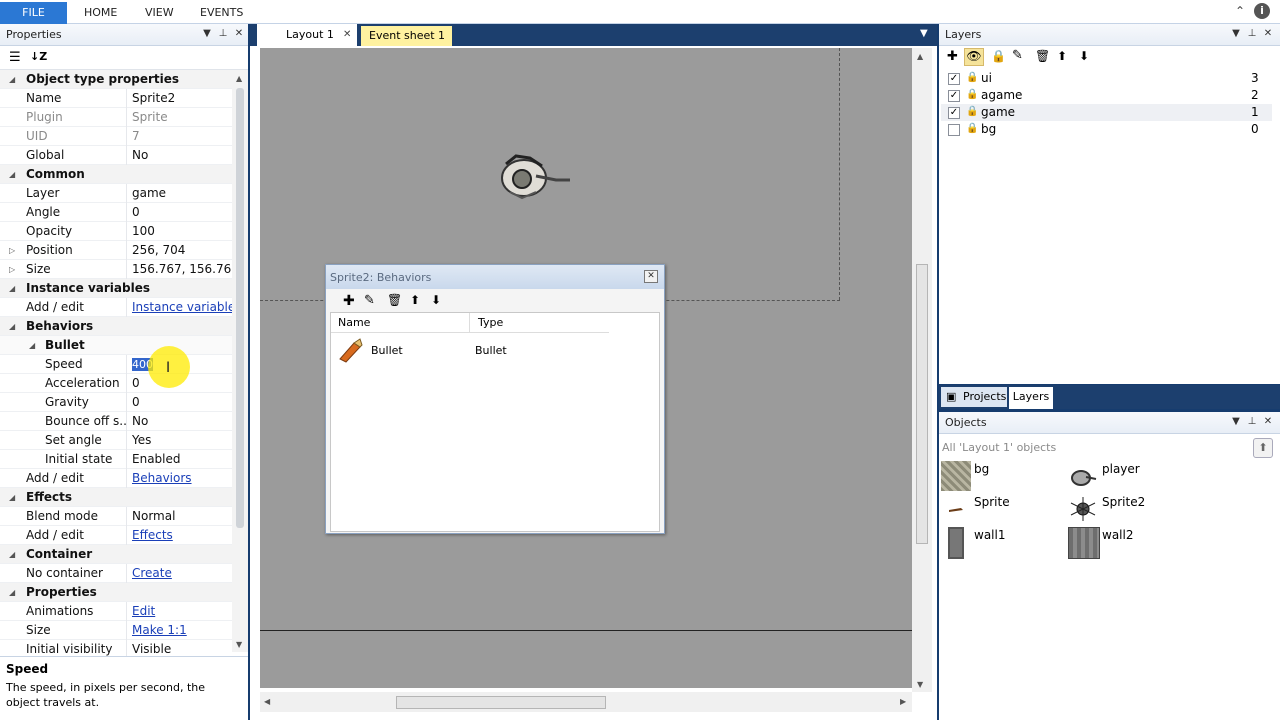 The width and height of the screenshot is (1280, 720). What do you see at coordinates (116, 421) in the screenshot?
I see `property-row: Bounce off s... No` at bounding box center [116, 421].